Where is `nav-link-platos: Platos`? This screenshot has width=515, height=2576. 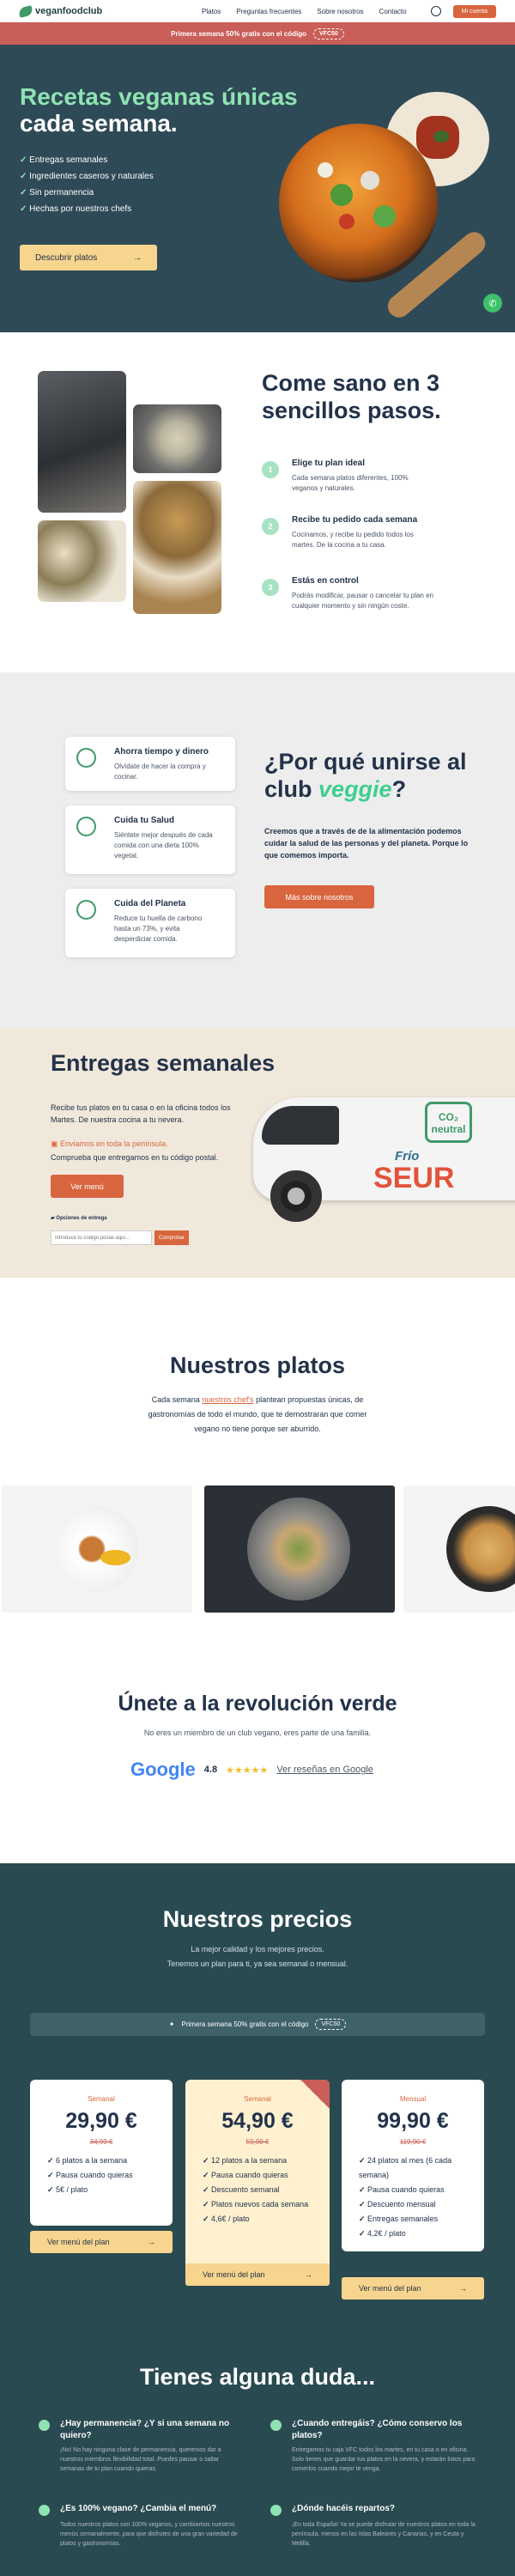
nav-link-platos: Platos is located at coordinates (211, 11).